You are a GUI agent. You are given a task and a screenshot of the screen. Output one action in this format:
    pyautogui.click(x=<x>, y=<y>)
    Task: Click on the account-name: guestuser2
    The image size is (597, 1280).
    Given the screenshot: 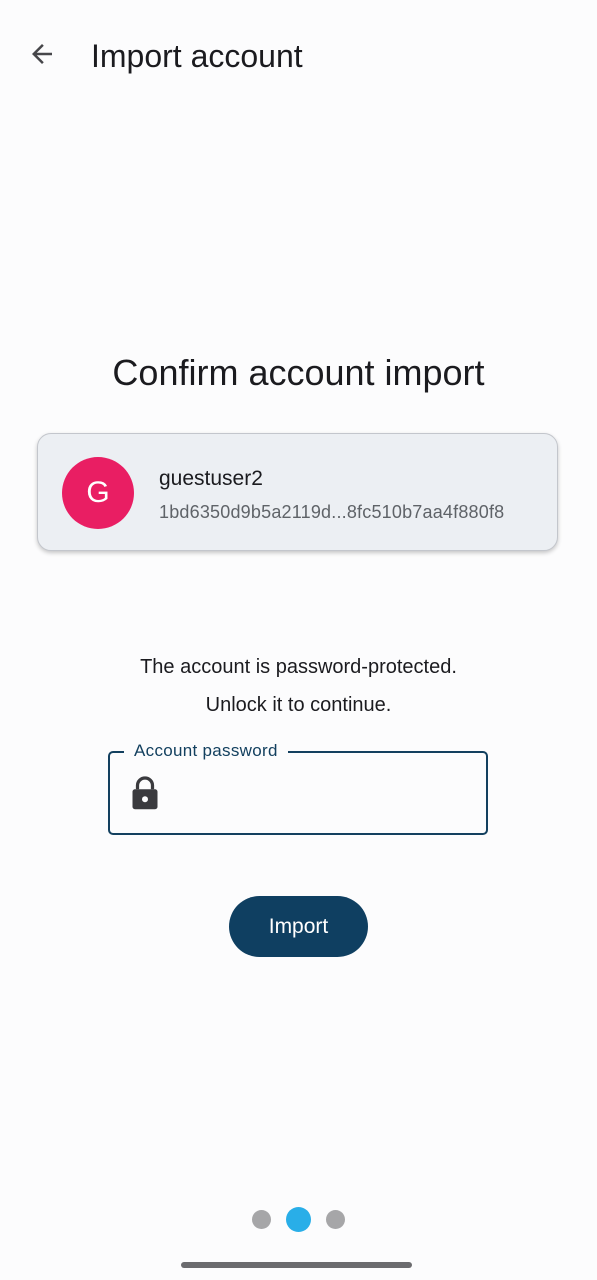 What is the action you would take?
    pyautogui.click(x=211, y=478)
    